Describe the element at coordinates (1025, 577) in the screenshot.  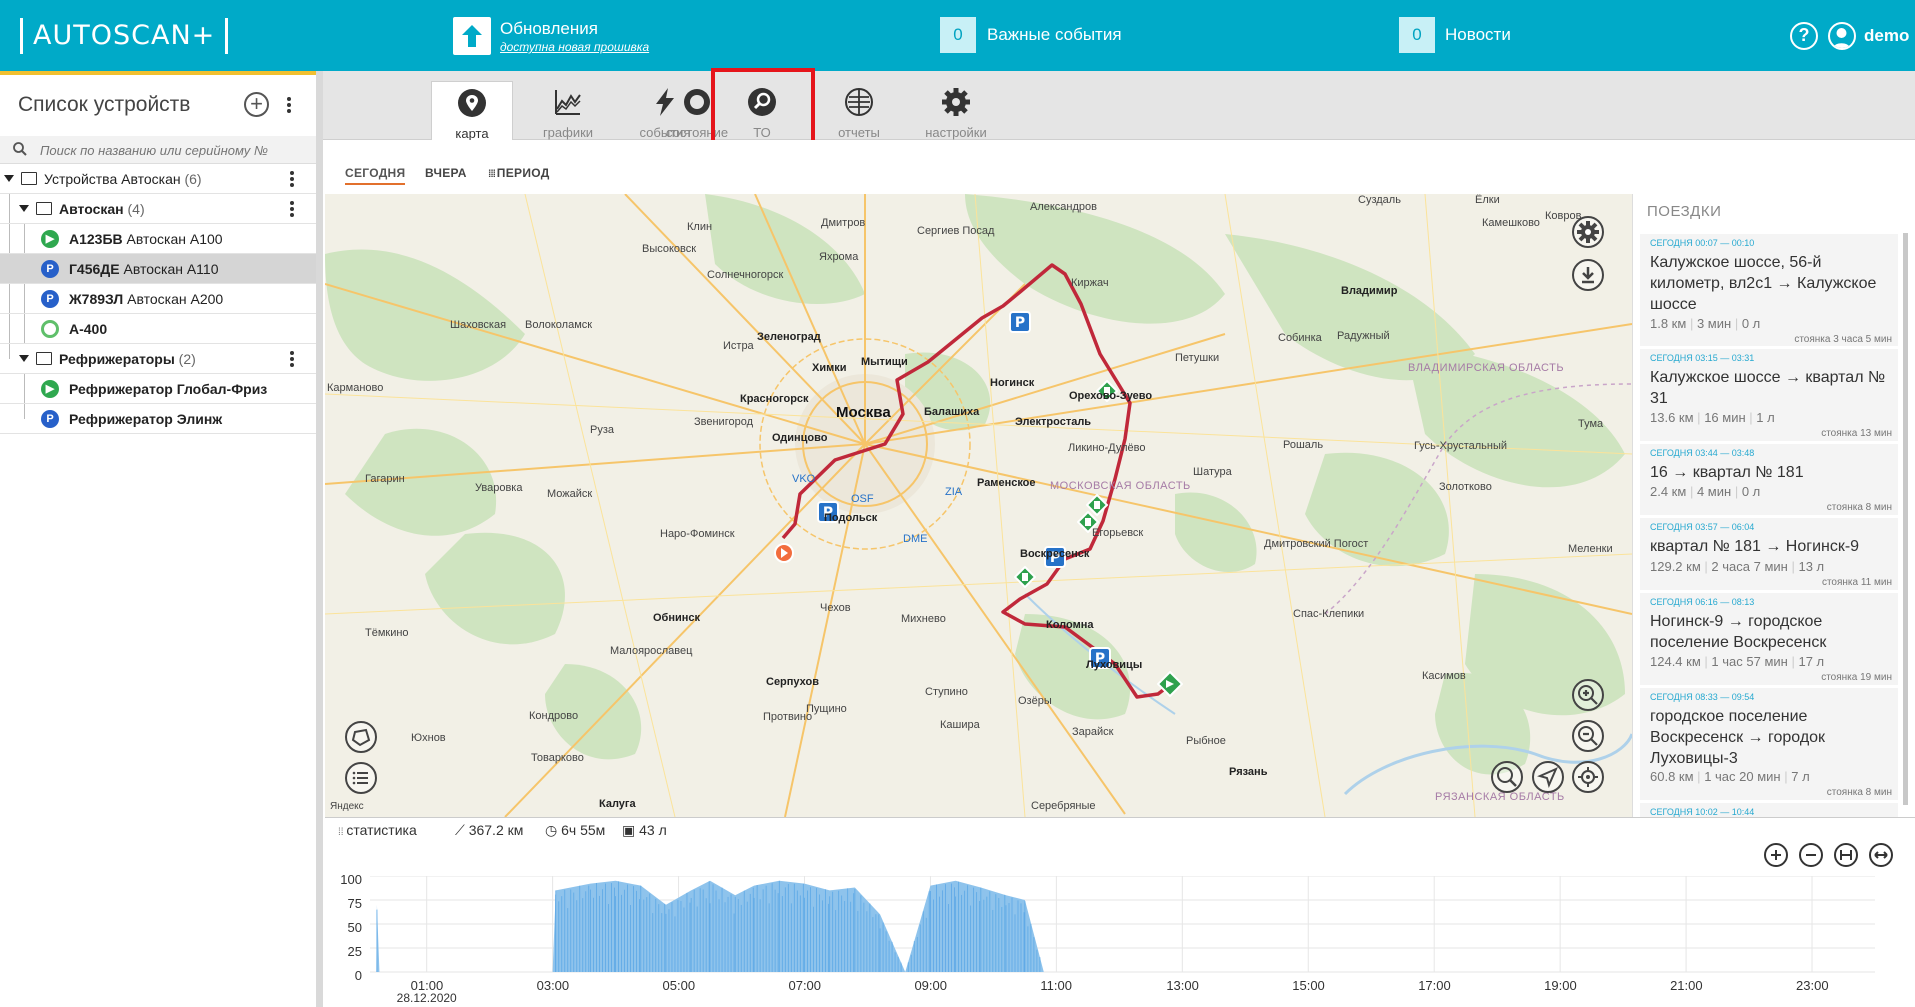
I see `fuel-marker-icon` at that location.